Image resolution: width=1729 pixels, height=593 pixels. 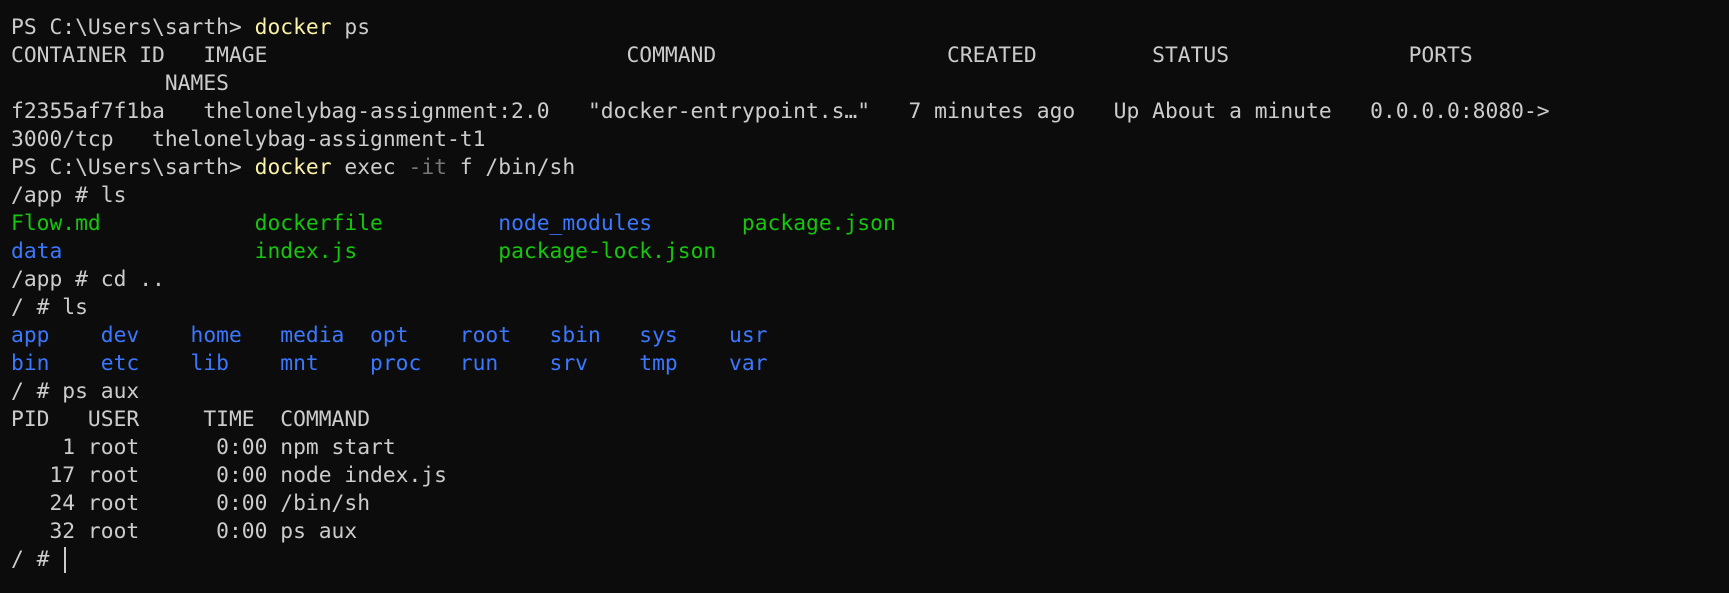 I want to click on terminal-text: / # ls, so click(x=49, y=307).